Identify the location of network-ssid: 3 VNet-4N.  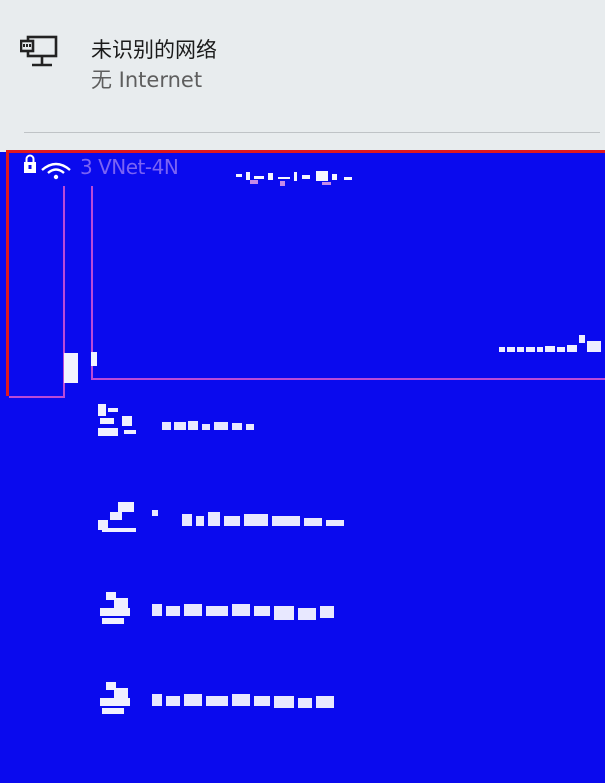
(129, 167).